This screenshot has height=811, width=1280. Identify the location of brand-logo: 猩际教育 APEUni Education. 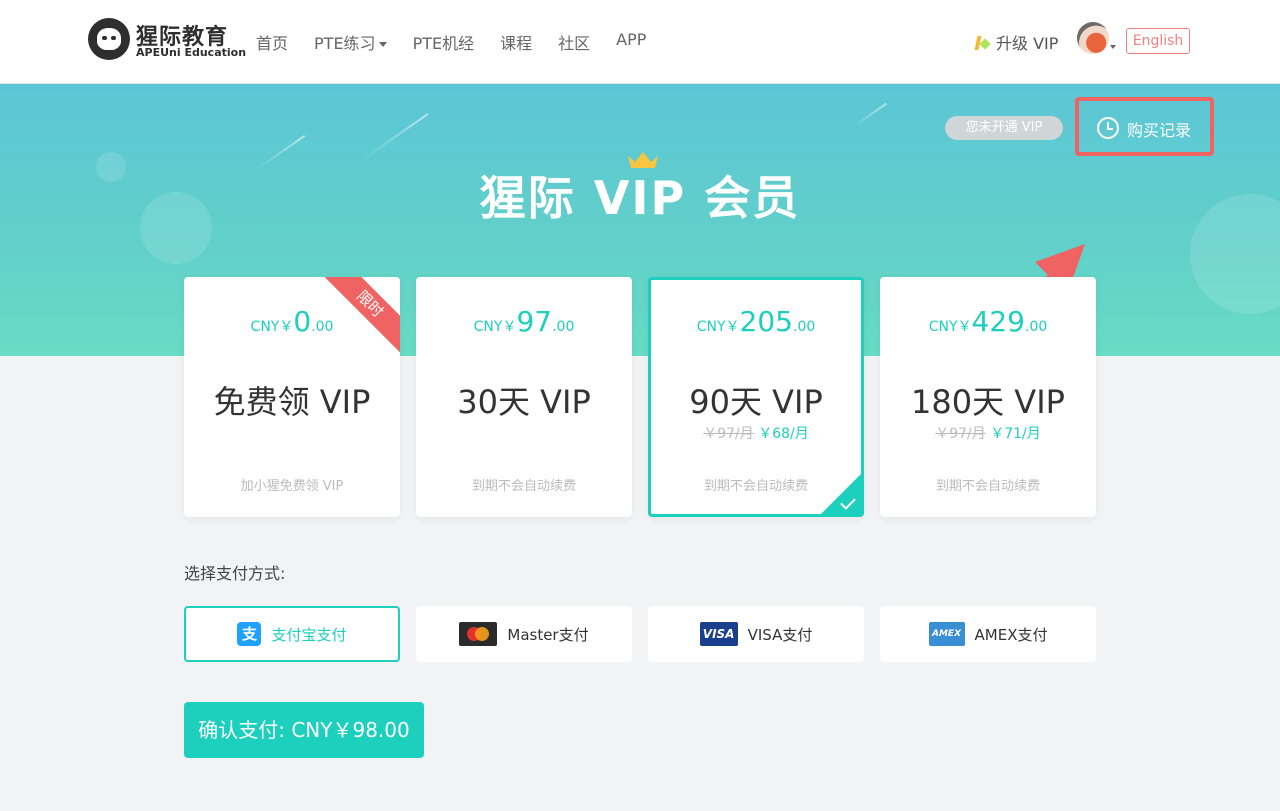
(167, 40).